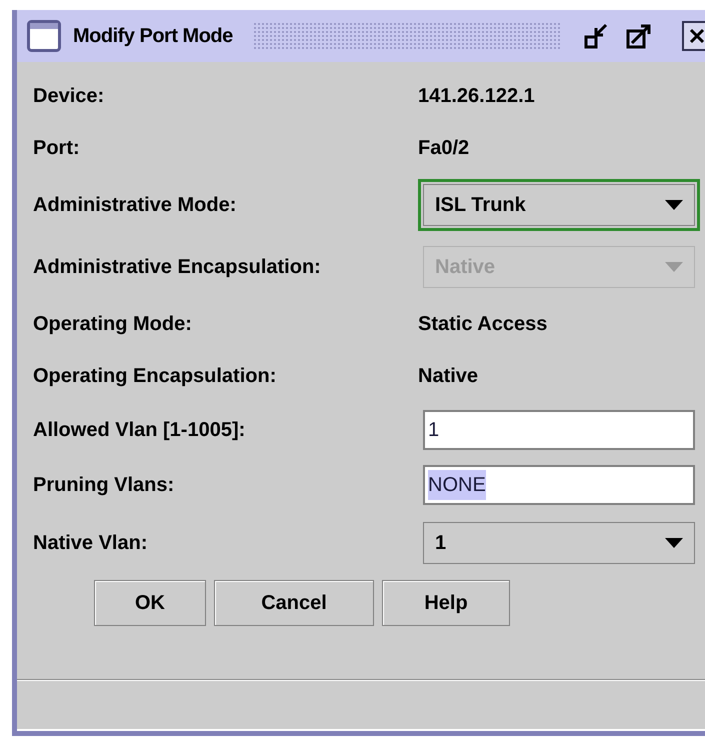  I want to click on dropdown: ISL Trunk, so click(559, 205).